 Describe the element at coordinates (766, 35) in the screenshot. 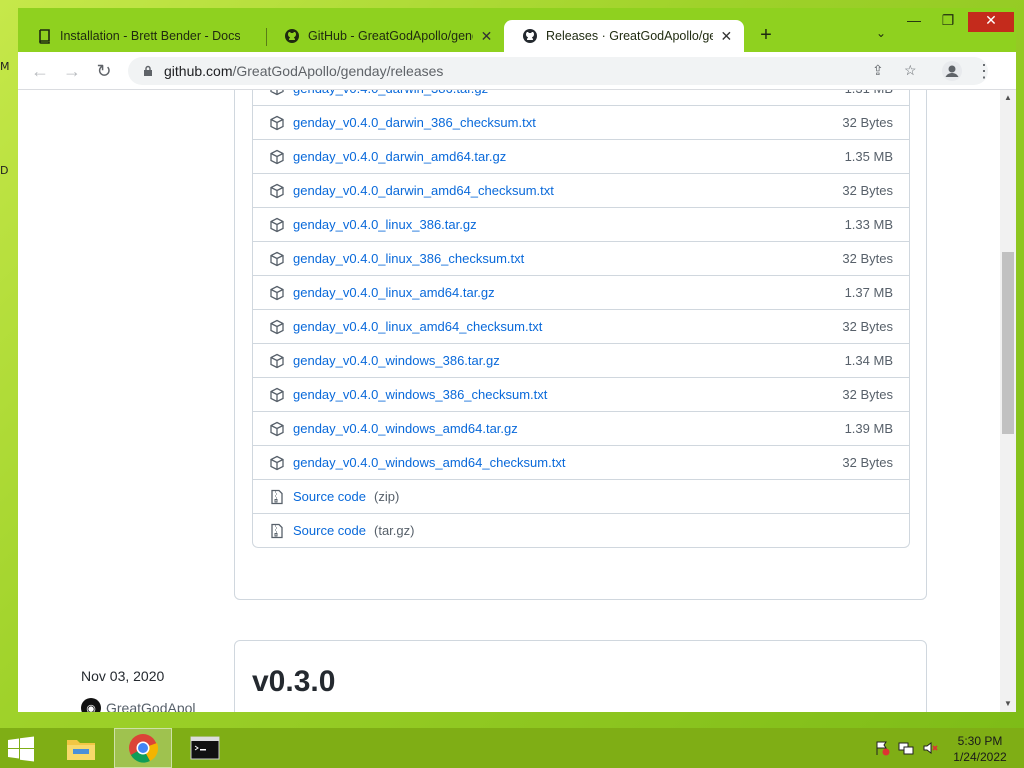

I see `new-tab-button: +` at that location.